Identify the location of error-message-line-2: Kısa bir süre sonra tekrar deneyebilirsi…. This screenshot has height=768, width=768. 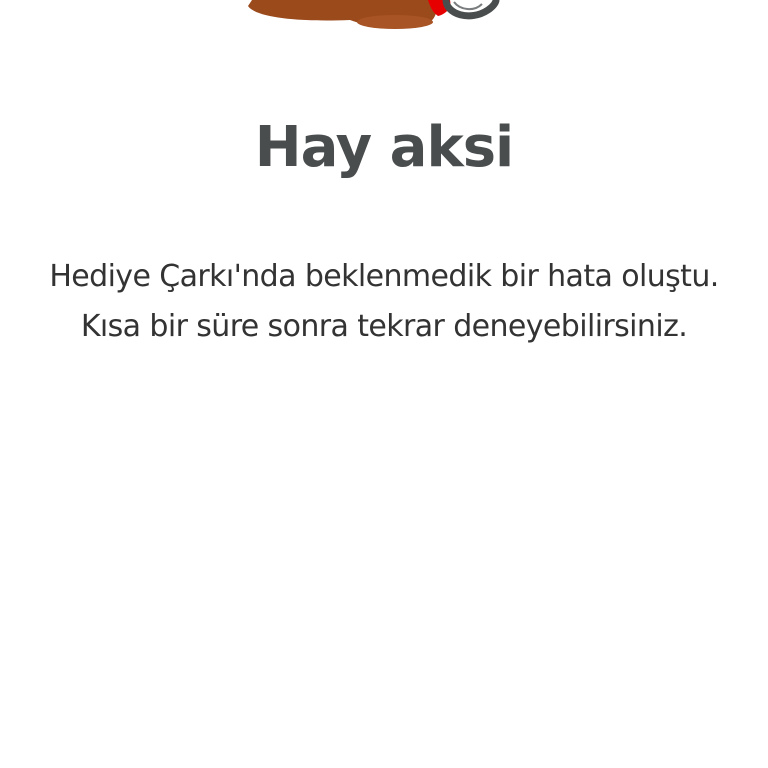
(384, 326).